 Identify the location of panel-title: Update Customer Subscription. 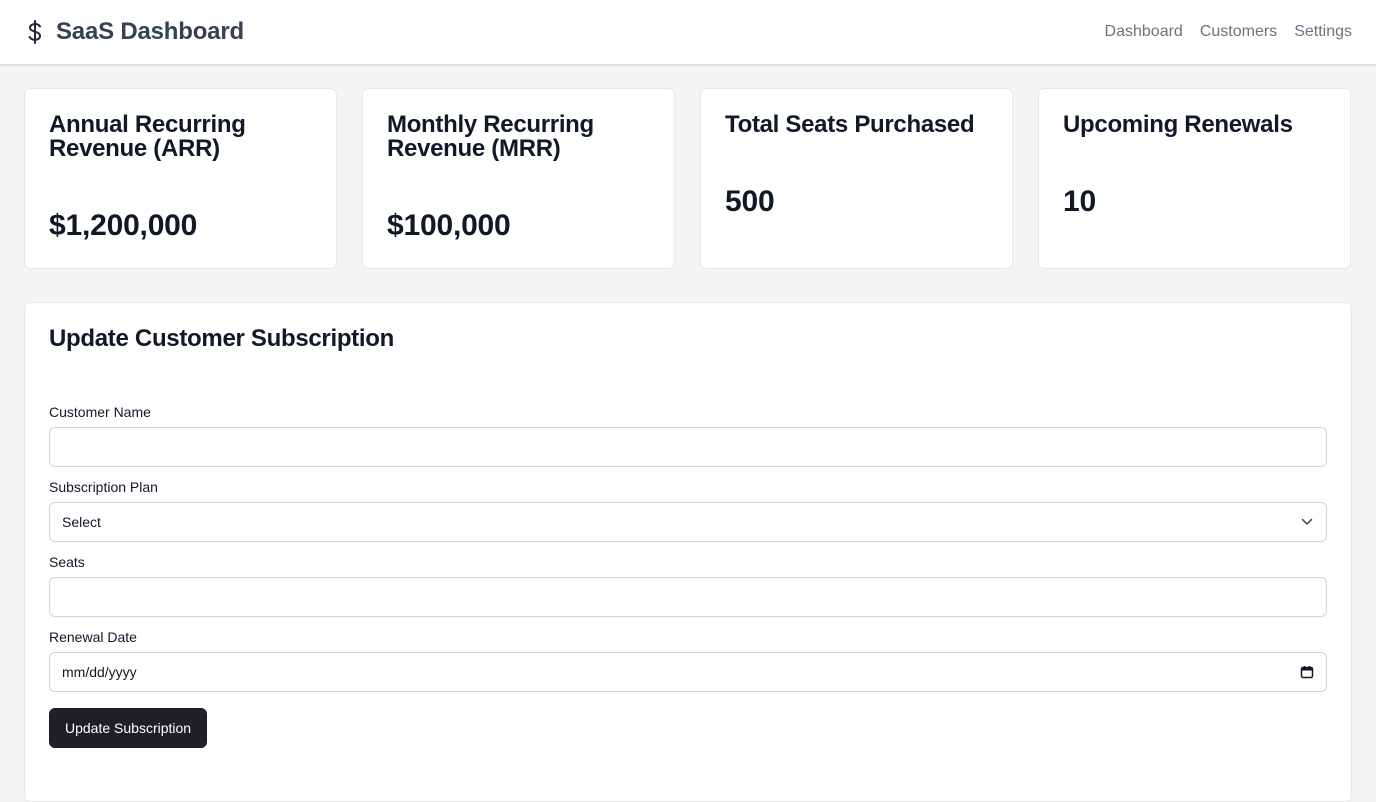
(221, 338).